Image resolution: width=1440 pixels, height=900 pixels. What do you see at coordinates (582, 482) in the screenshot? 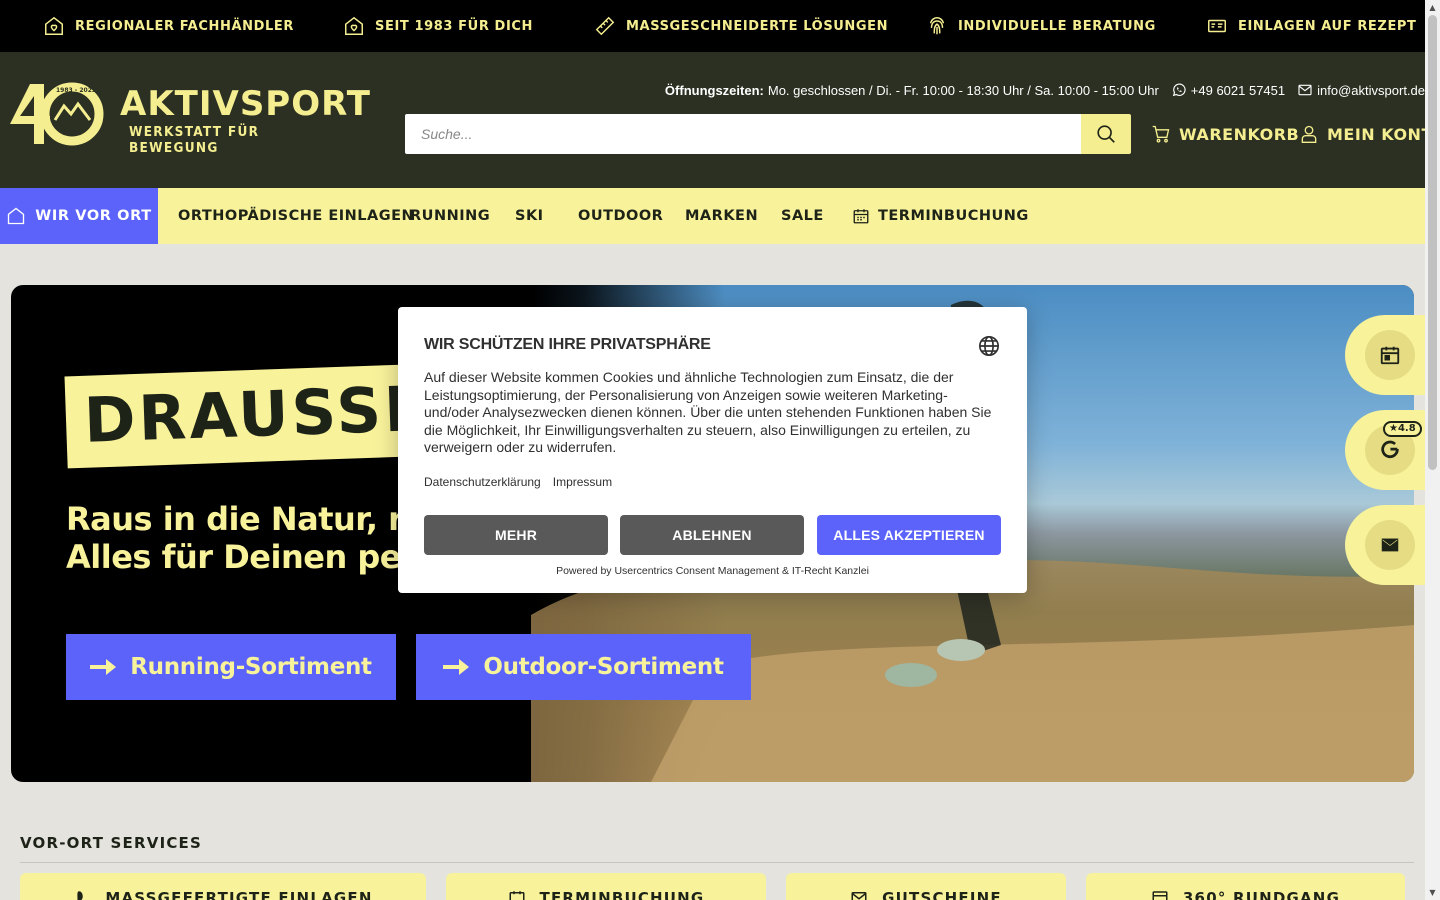
I see `imprint-link: Impressum` at bounding box center [582, 482].